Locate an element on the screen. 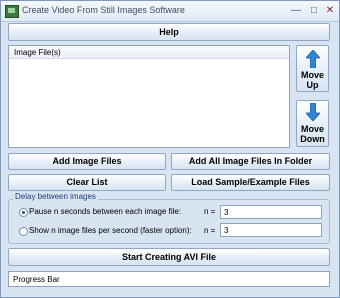 This screenshot has height=298, width=340. help-button: Help is located at coordinates (169, 32).